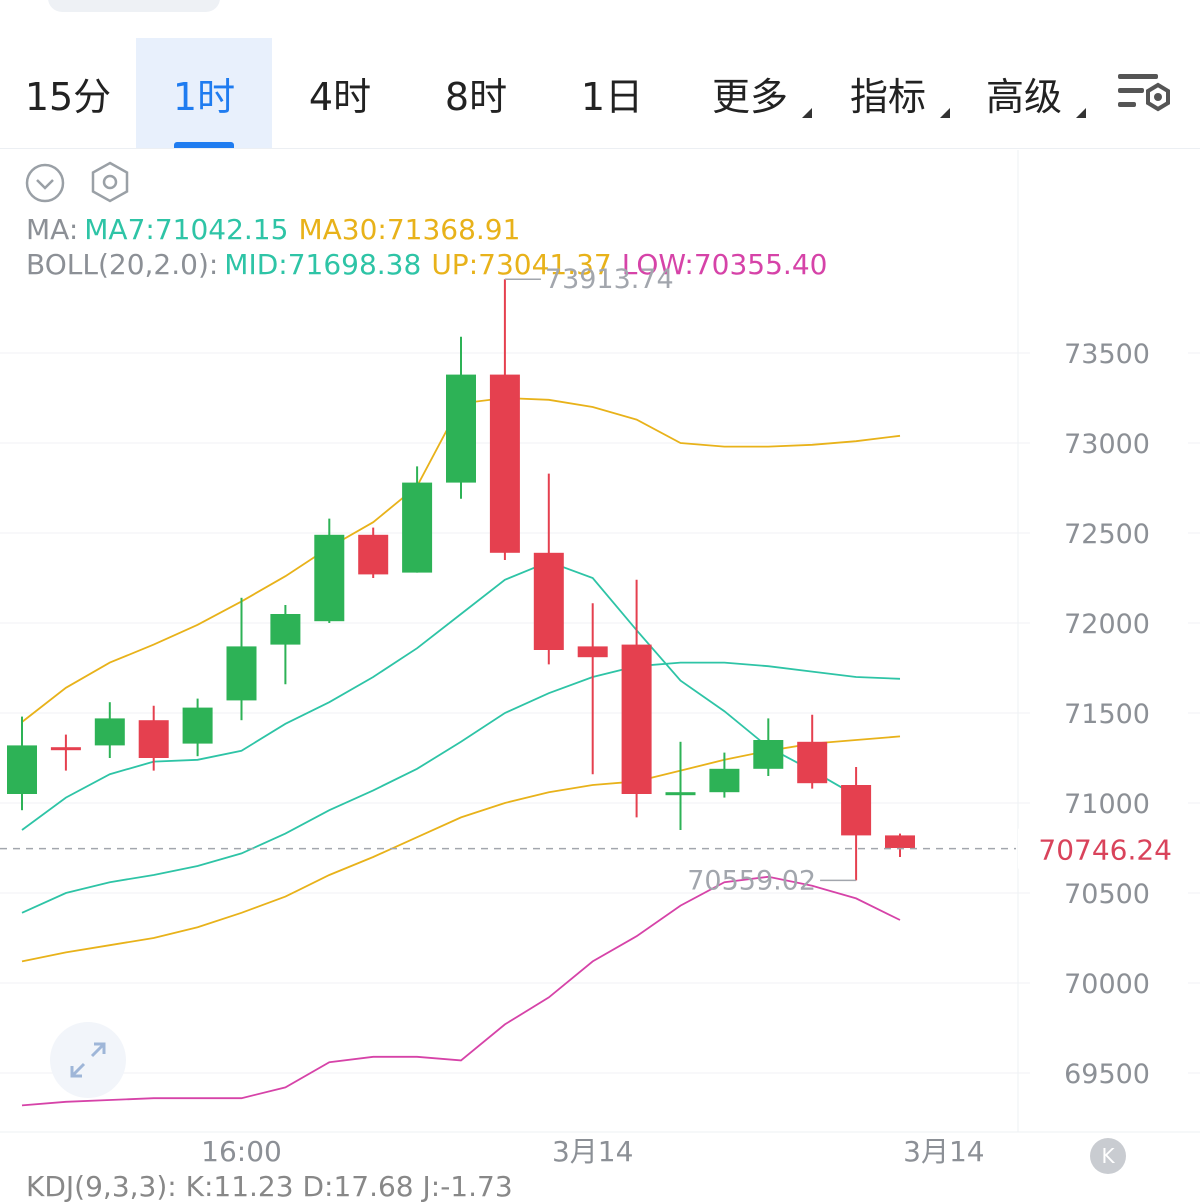 This screenshot has height=1203, width=1200. I want to click on tab-label: 高级, so click(1023, 96).